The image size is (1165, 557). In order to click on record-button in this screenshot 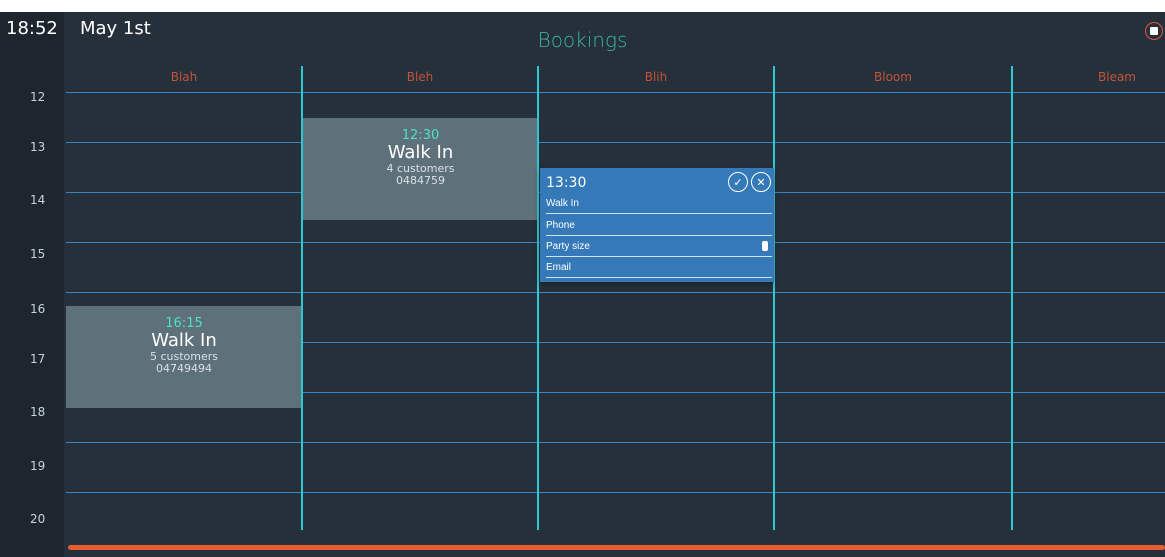, I will do `click(1154, 31)`.